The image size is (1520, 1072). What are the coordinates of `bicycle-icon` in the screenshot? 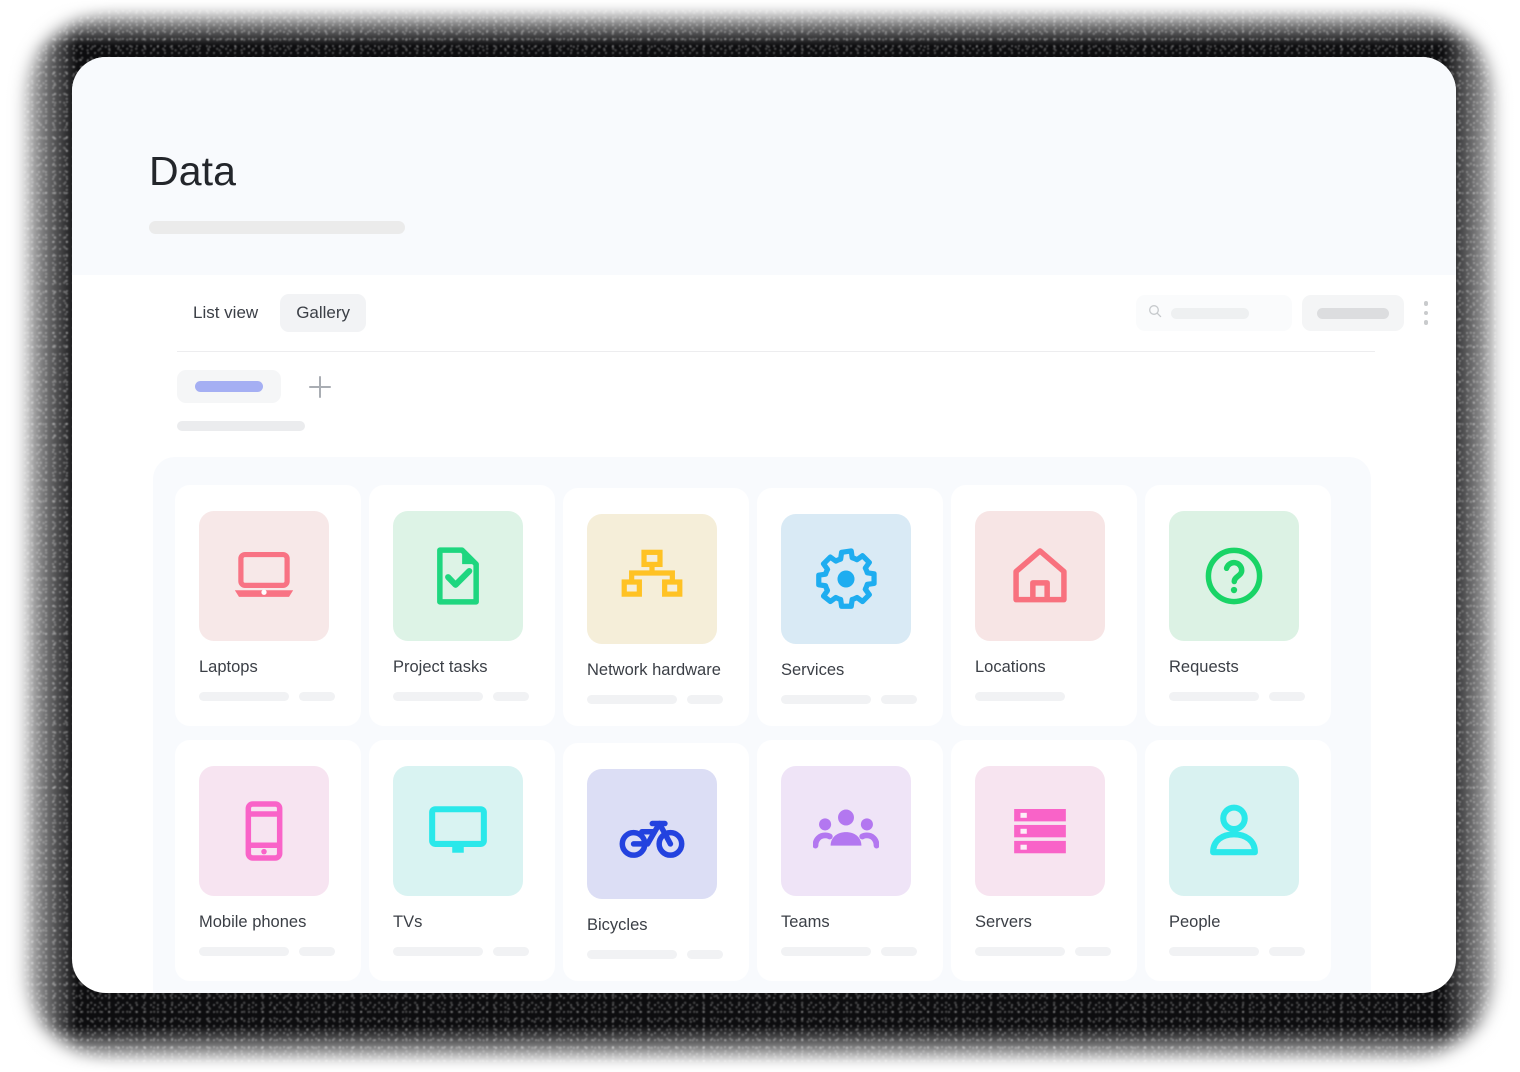 It's located at (652, 834).